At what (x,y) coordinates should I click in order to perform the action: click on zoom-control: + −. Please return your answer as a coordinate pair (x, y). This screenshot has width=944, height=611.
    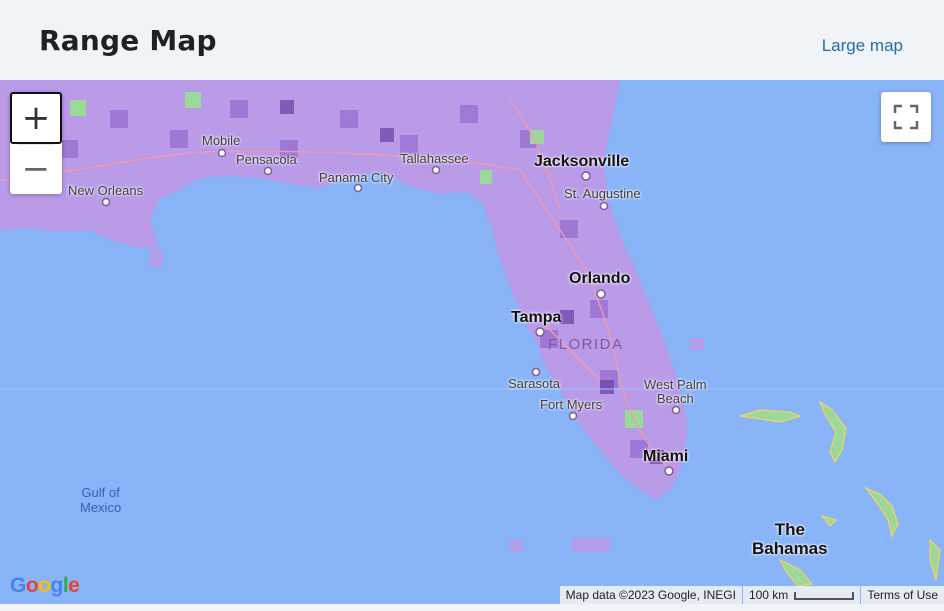
    Looking at the image, I should click on (36, 143).